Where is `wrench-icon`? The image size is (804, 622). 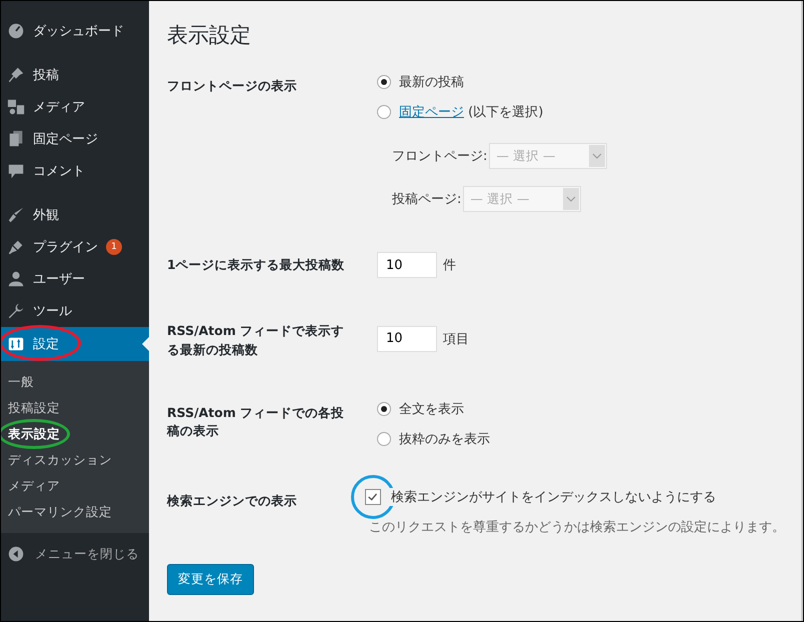
wrench-icon is located at coordinates (16, 311).